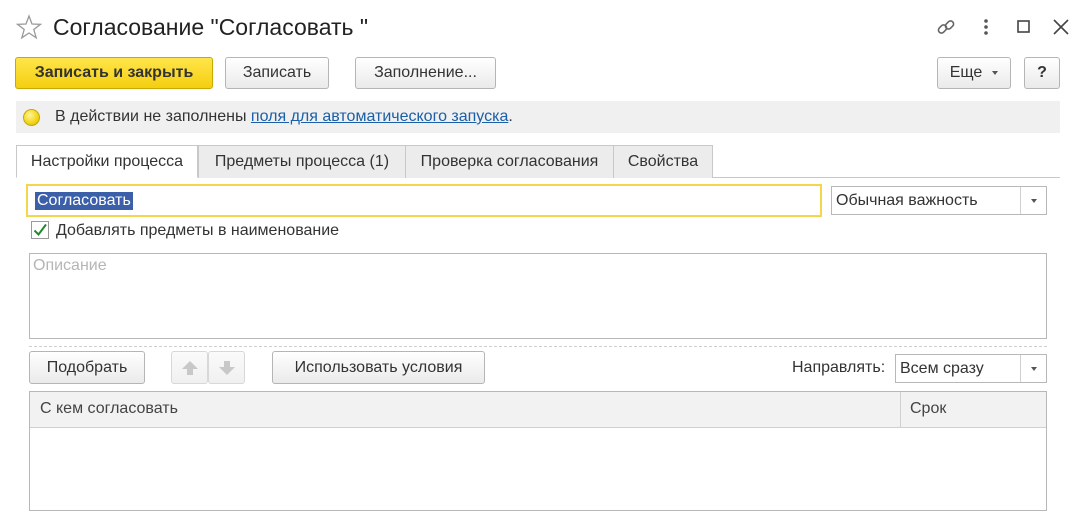  I want to click on arrow-up-icon, so click(189, 367).